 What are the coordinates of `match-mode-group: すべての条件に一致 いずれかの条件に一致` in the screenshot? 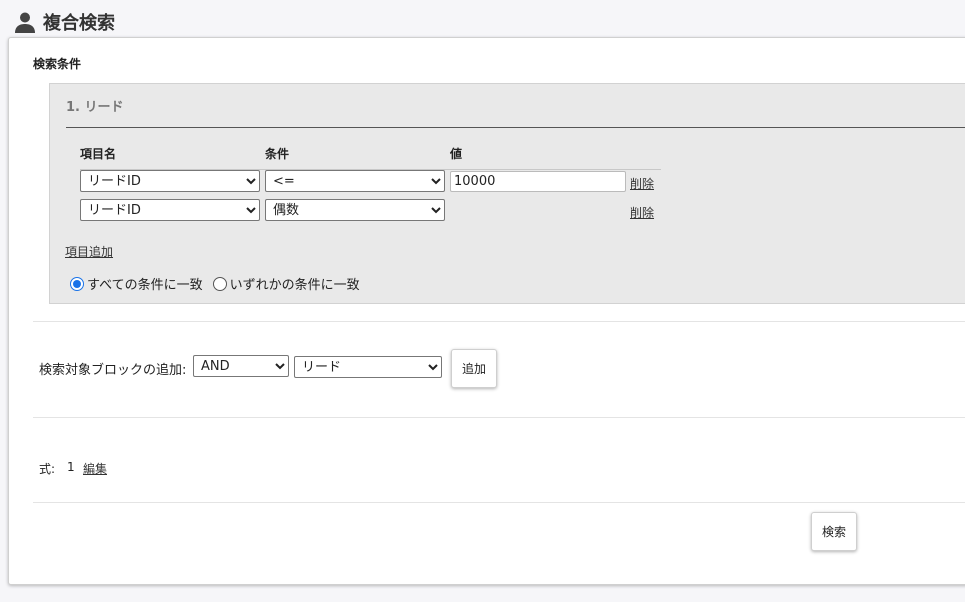 It's located at (220, 283).